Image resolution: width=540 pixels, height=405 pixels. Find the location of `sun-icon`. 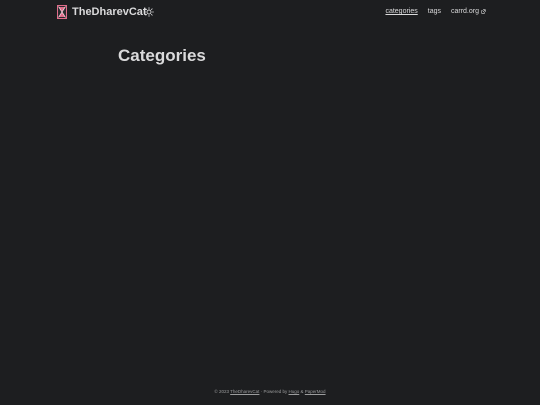

sun-icon is located at coordinates (149, 12).